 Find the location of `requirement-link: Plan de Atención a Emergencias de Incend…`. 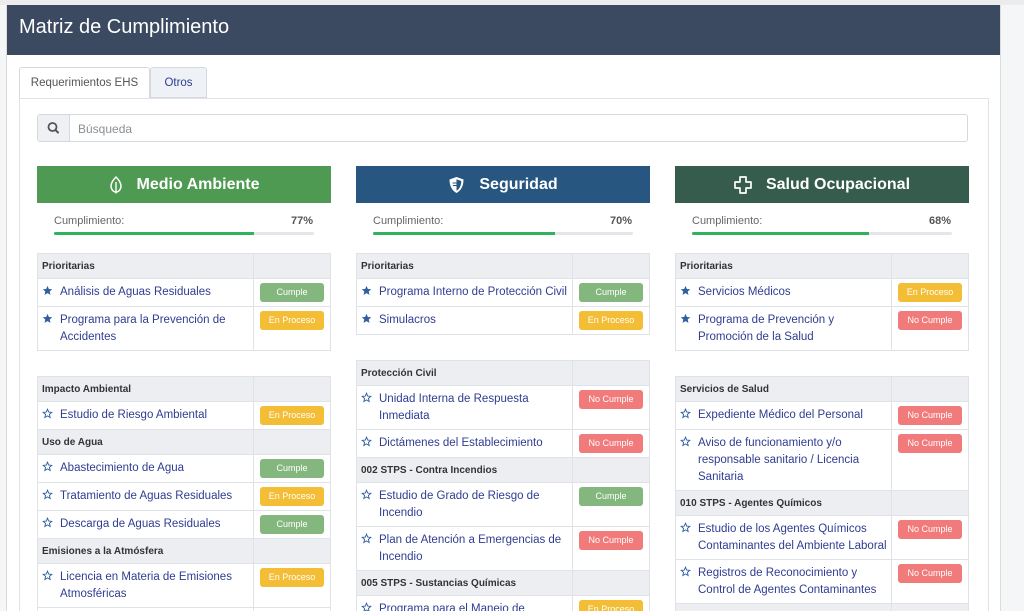

requirement-link: Plan de Atención a Emergencias de Incend… is located at coordinates (470, 548).